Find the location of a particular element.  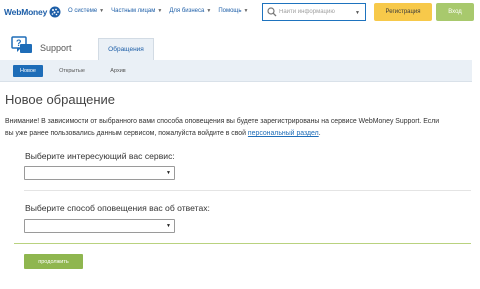

nav-help: Помощь ▼ is located at coordinates (233, 11).